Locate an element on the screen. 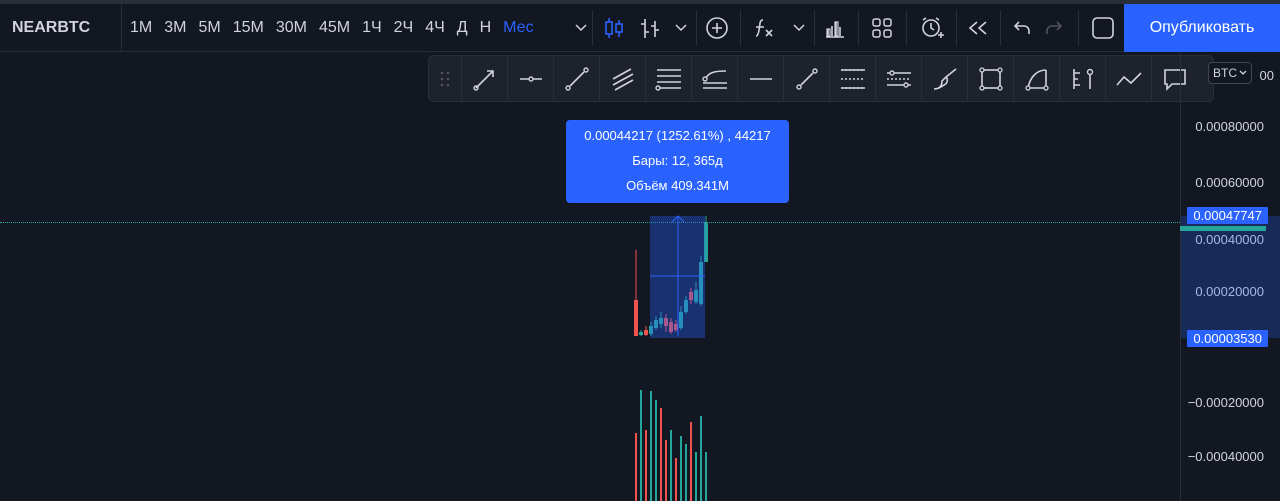  symbol-scale-label: BTC is located at coordinates (1225, 73).